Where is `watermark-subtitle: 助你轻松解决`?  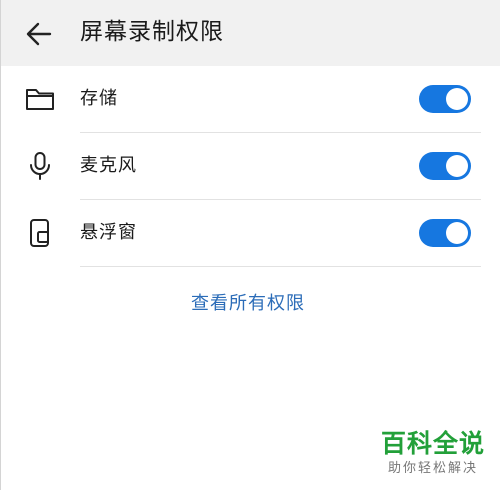 watermark-subtitle: 助你轻松解决 is located at coordinates (432, 468).